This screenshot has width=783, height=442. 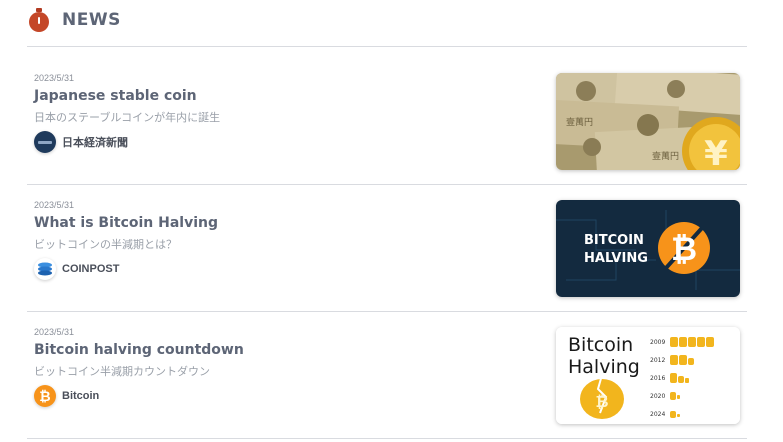 What do you see at coordinates (45, 142) in the screenshot?
I see `nikkei-logo-icon` at bounding box center [45, 142].